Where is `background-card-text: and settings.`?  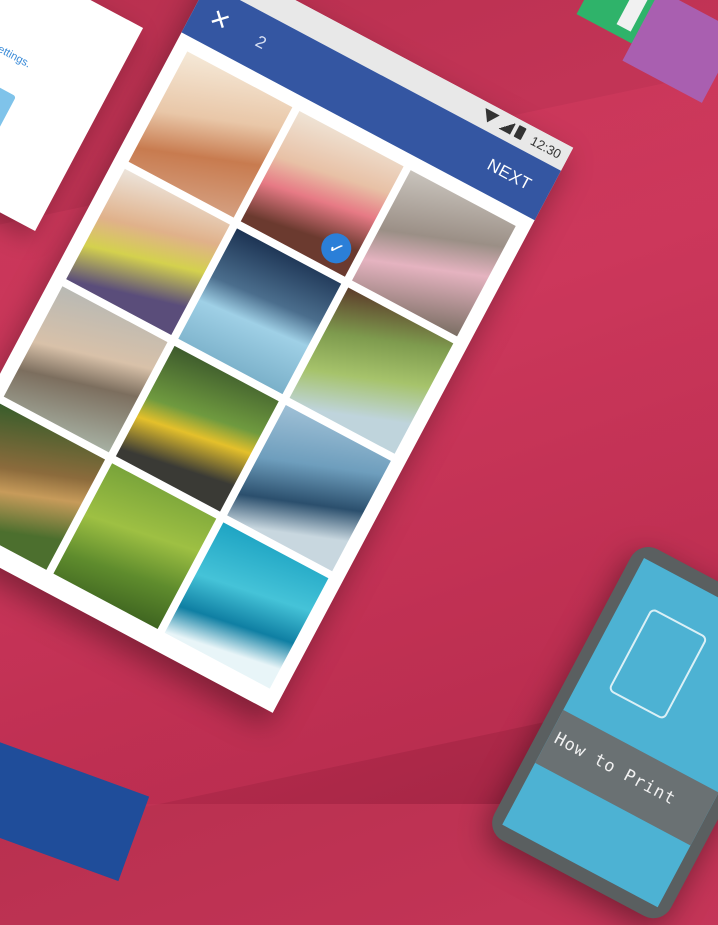 background-card-text: and settings. is located at coordinates (16, 51).